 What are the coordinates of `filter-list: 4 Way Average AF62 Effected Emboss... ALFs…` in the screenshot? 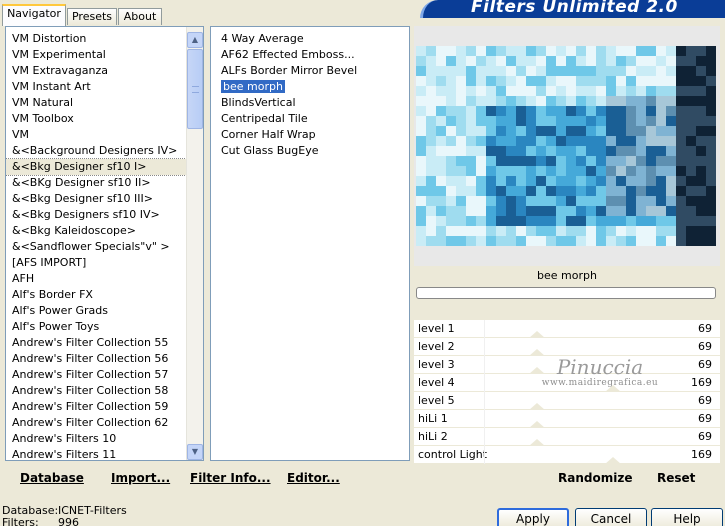 It's located at (310, 93).